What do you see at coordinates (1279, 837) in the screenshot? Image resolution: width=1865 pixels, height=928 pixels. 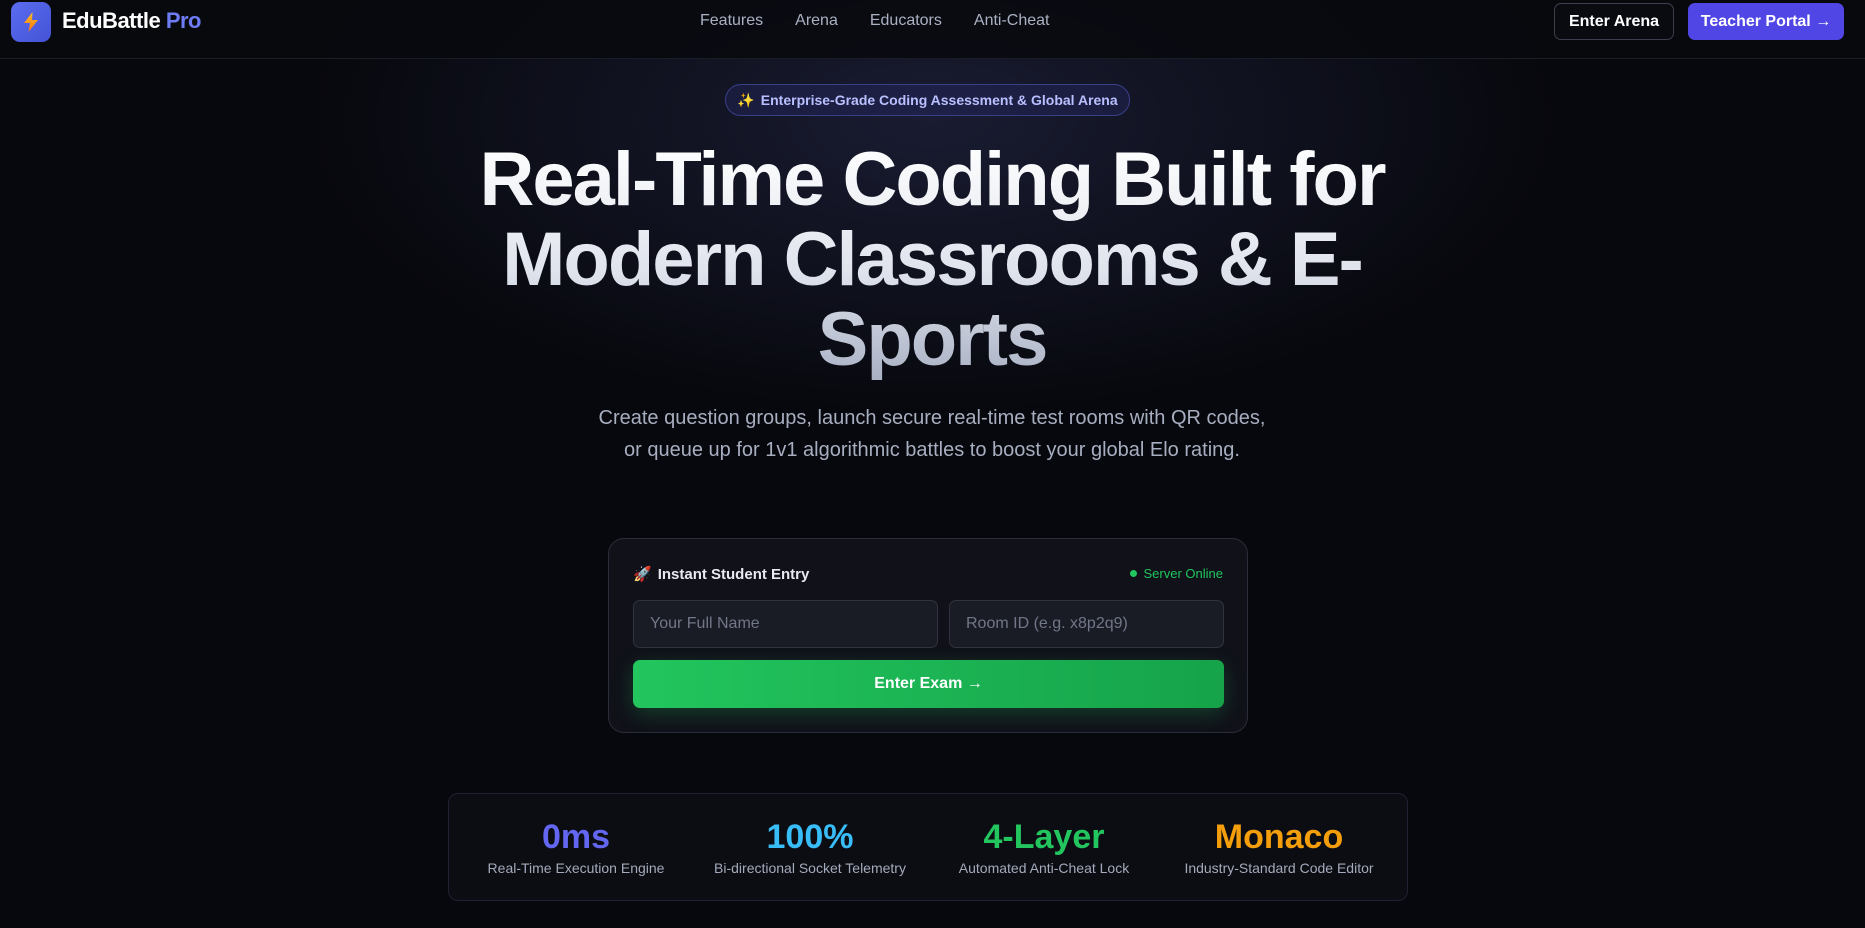 I see `stat-value: Monaco` at bounding box center [1279, 837].